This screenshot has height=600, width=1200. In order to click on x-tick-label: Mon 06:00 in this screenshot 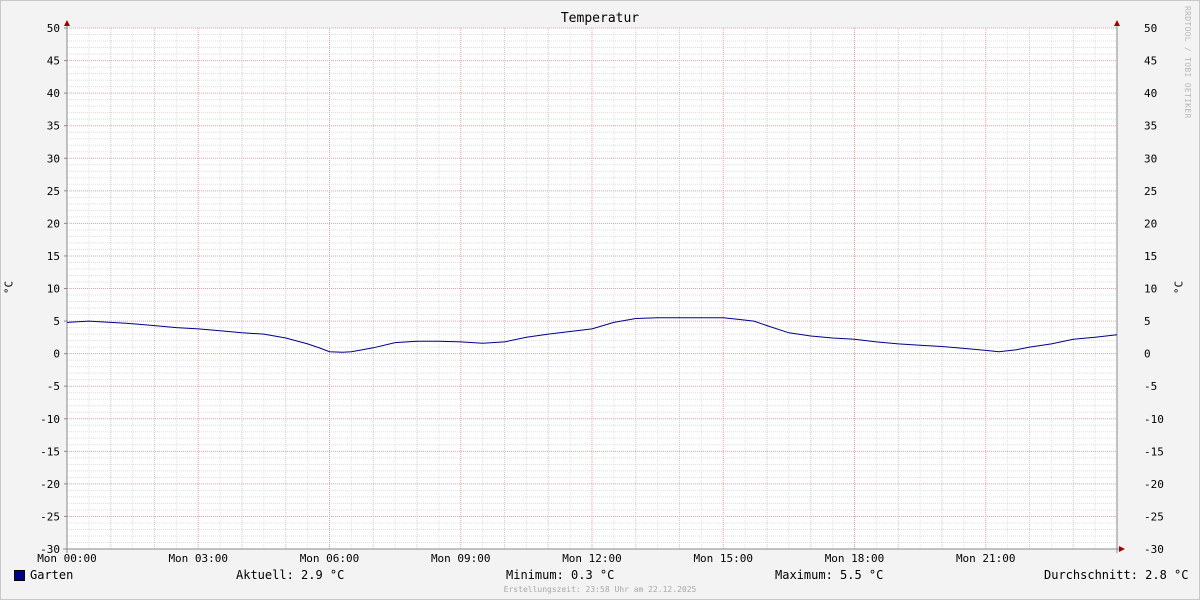, I will do `click(330, 558)`.